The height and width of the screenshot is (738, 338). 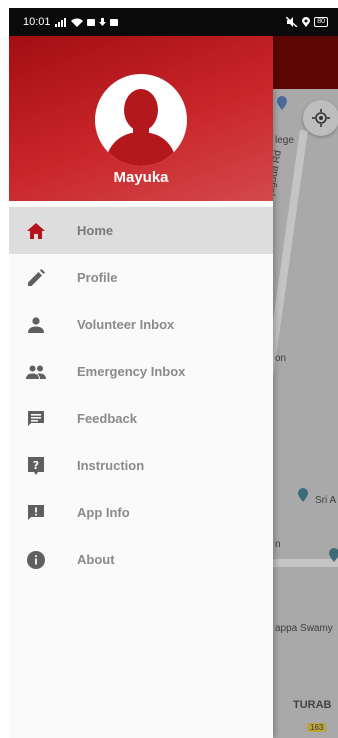 I want to click on image-icon, so click(x=113, y=22).